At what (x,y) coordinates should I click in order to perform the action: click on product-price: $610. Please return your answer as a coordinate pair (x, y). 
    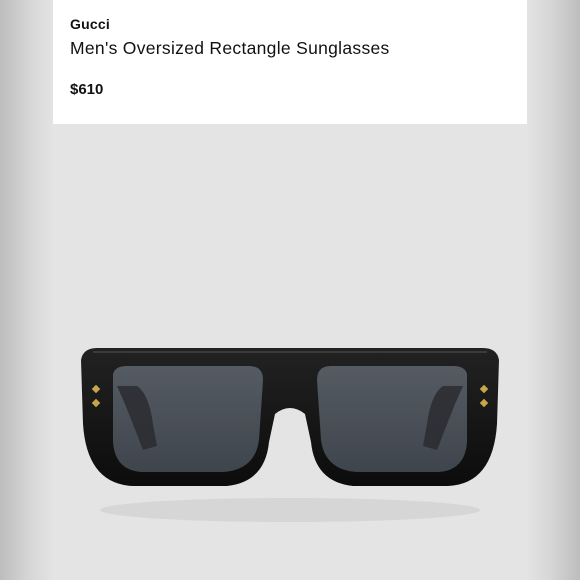
    Looking at the image, I should click on (87, 89).